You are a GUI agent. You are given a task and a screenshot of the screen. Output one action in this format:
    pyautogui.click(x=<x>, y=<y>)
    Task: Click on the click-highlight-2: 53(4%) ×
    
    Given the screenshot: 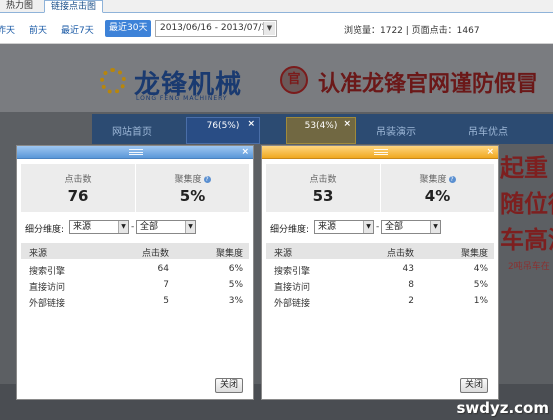 What is the action you would take?
    pyautogui.click(x=321, y=130)
    